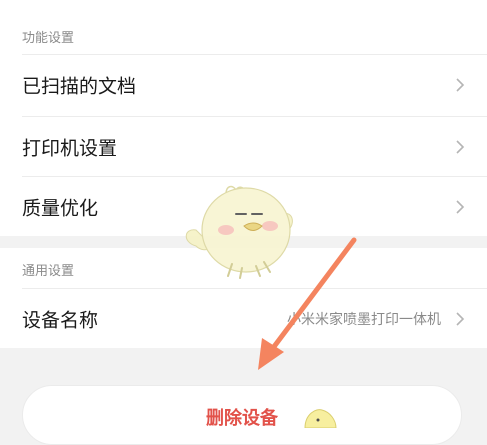 The image size is (487, 445). I want to click on row-printer-settings: 打印机设置, so click(243, 147).